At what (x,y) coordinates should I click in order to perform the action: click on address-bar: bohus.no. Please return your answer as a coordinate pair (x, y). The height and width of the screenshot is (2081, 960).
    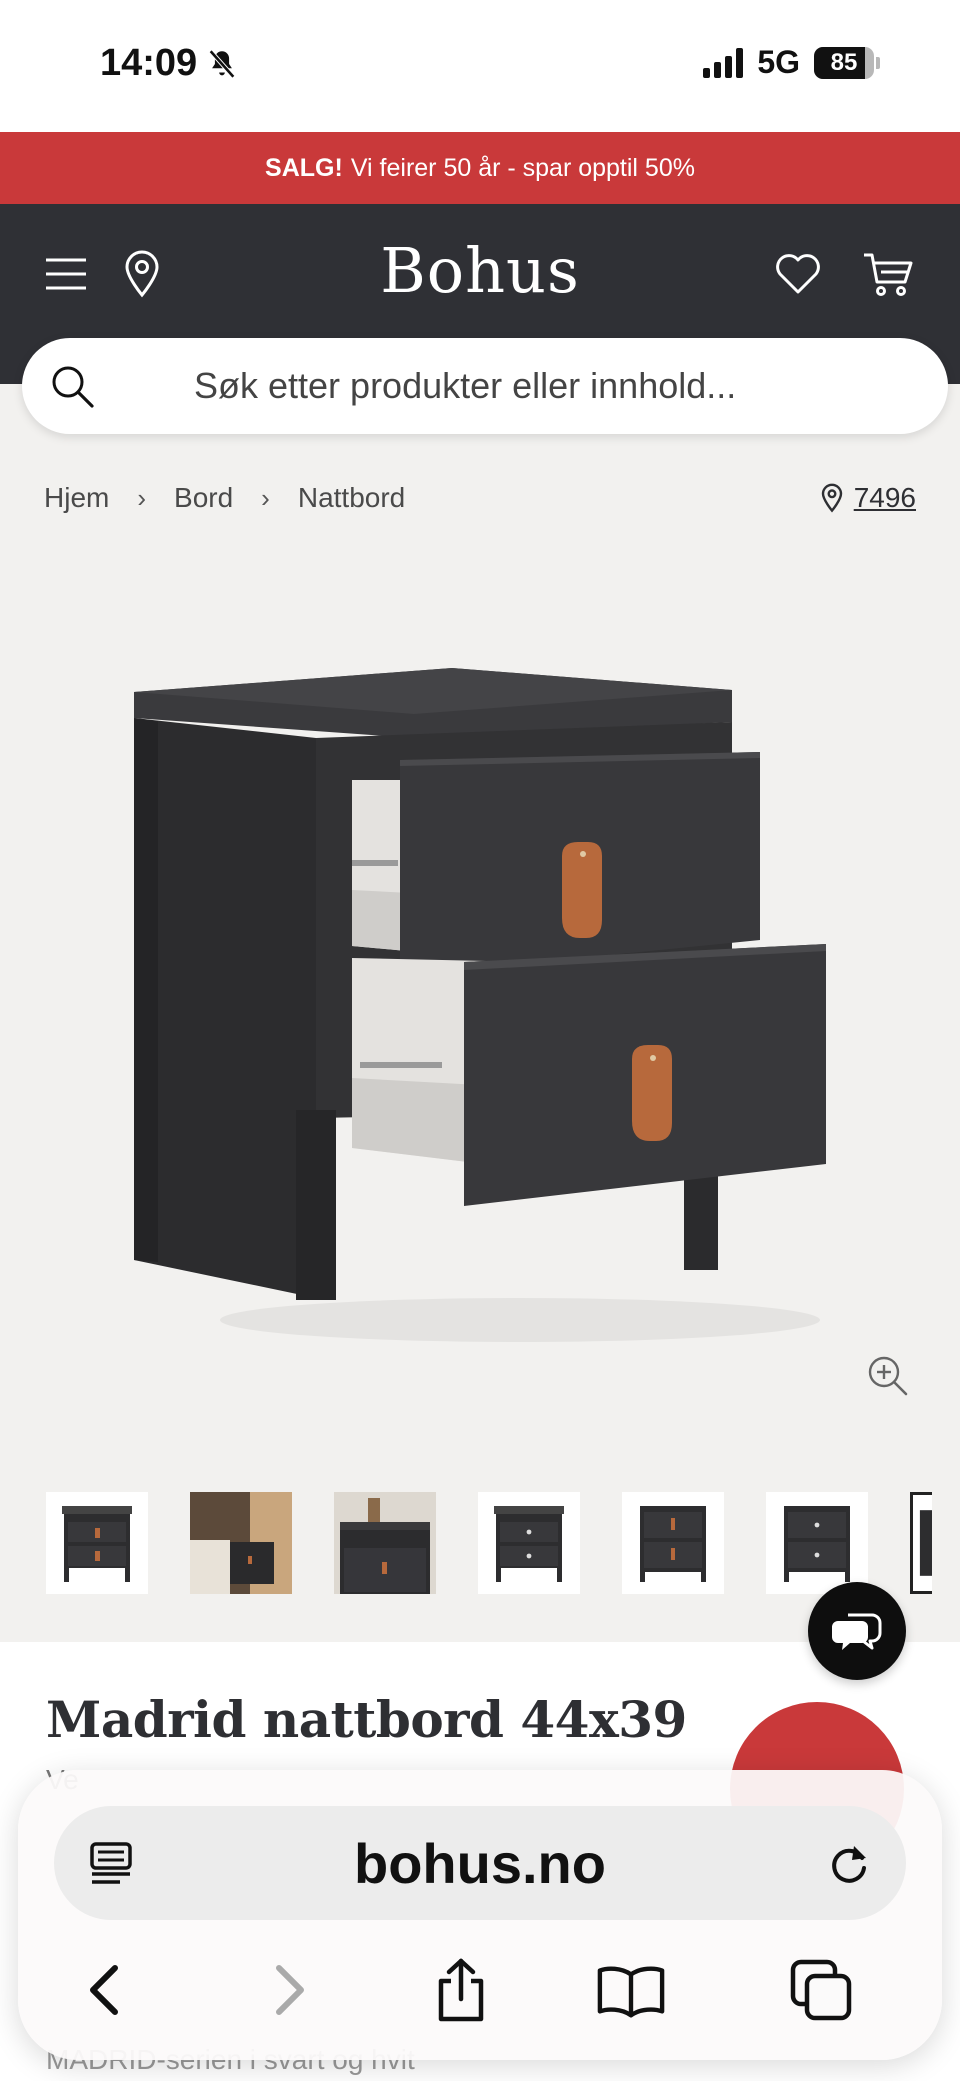
    Looking at the image, I should click on (480, 1863).